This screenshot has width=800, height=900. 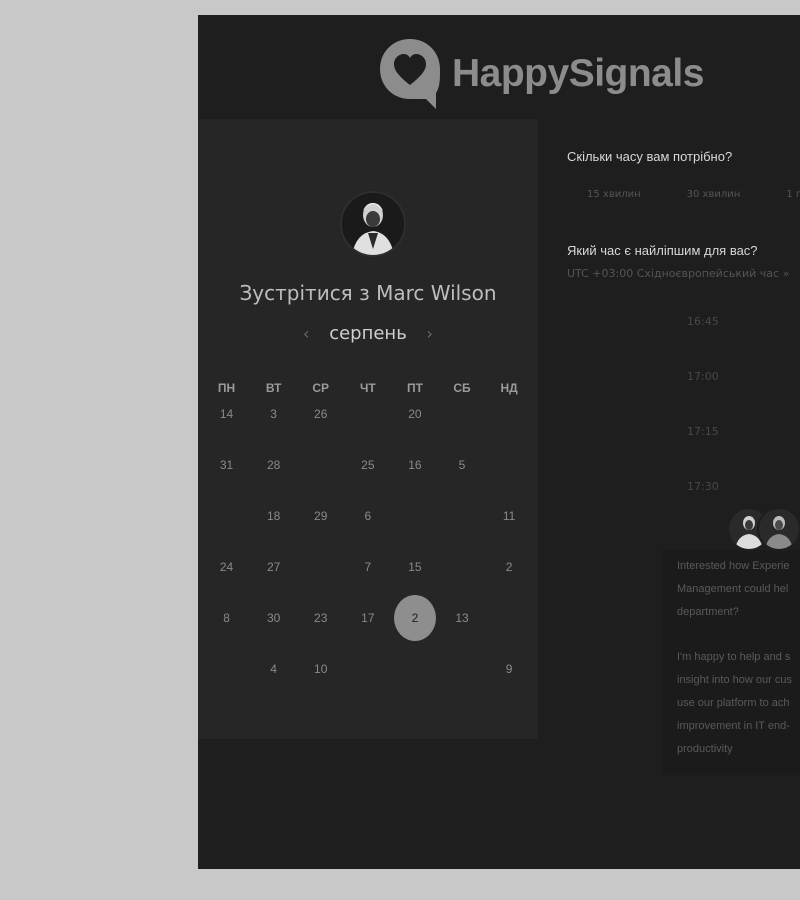 What do you see at coordinates (273, 618) in the screenshot?
I see `calendar-day: 30` at bounding box center [273, 618].